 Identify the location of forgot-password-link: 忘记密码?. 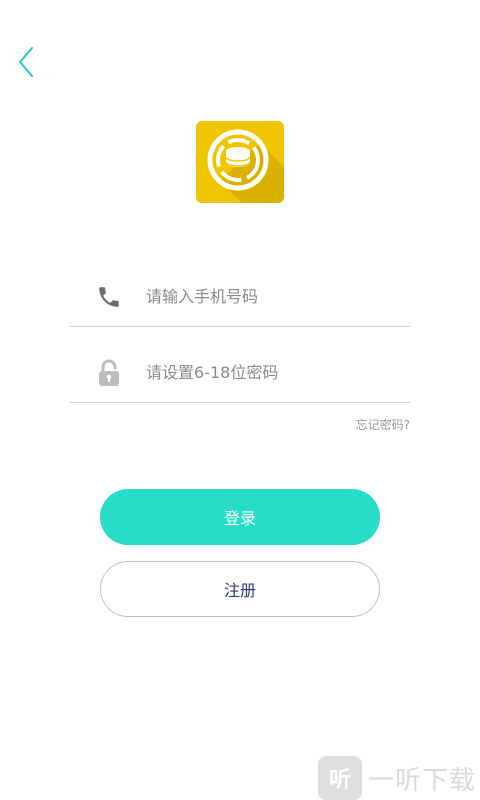
(383, 424).